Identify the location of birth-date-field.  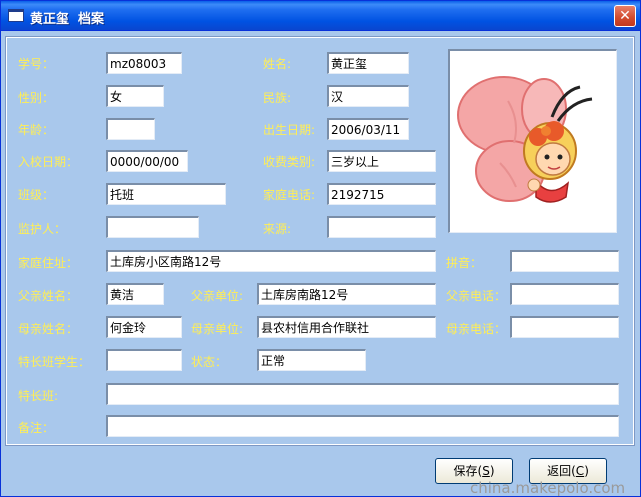
(368, 129).